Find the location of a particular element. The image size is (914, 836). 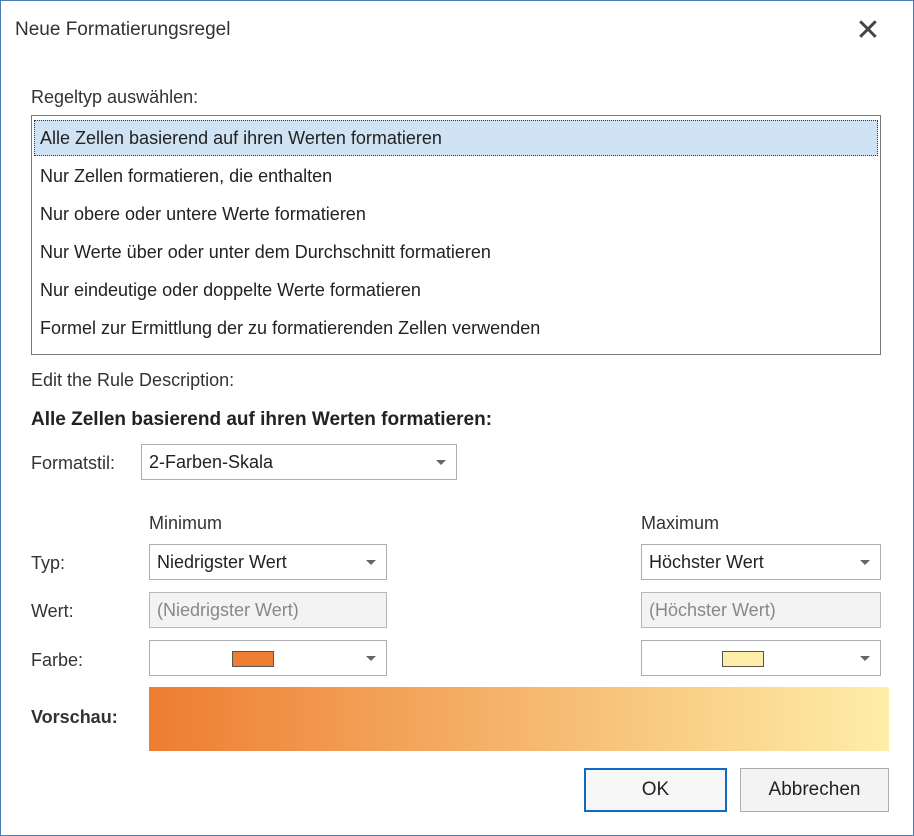

maximum-color-picker is located at coordinates (761, 658).